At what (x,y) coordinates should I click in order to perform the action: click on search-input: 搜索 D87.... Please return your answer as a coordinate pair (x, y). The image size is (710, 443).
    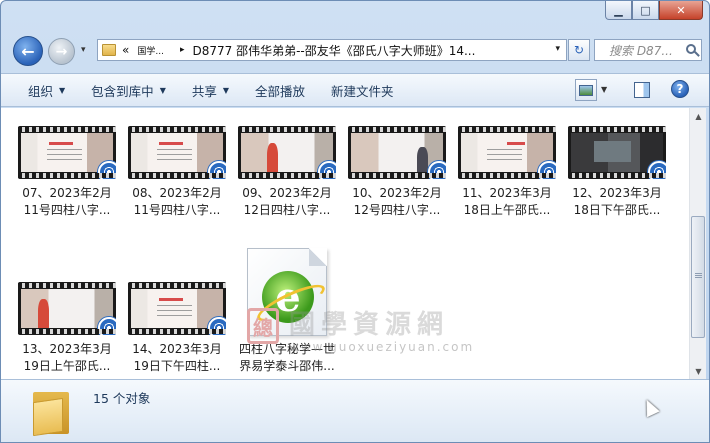
    Looking at the image, I should click on (648, 50).